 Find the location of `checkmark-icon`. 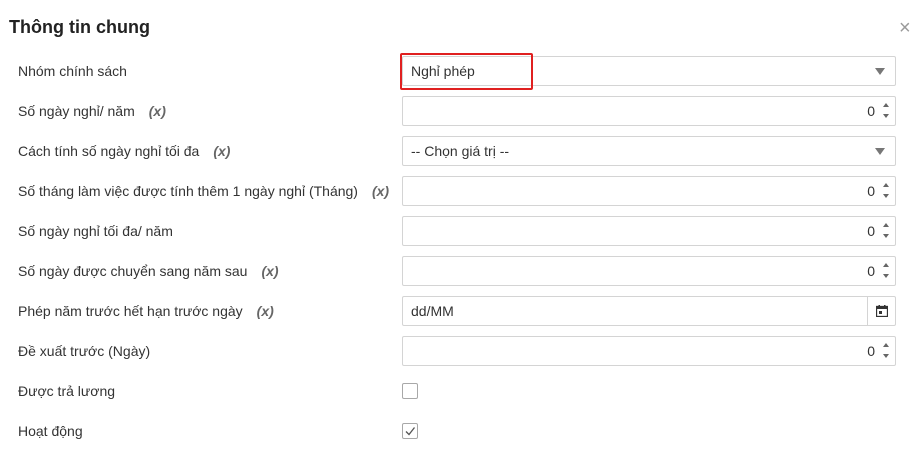

checkmark-icon is located at coordinates (410, 431).